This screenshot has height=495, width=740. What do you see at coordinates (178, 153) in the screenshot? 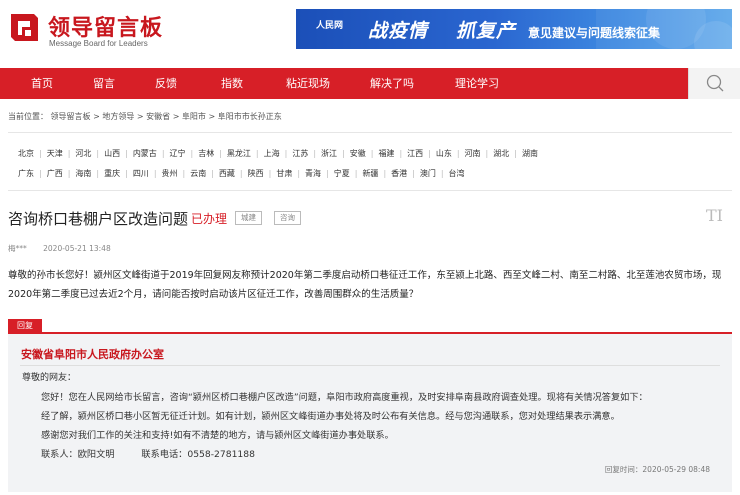
I see `province-link: 辽宁` at bounding box center [178, 153].